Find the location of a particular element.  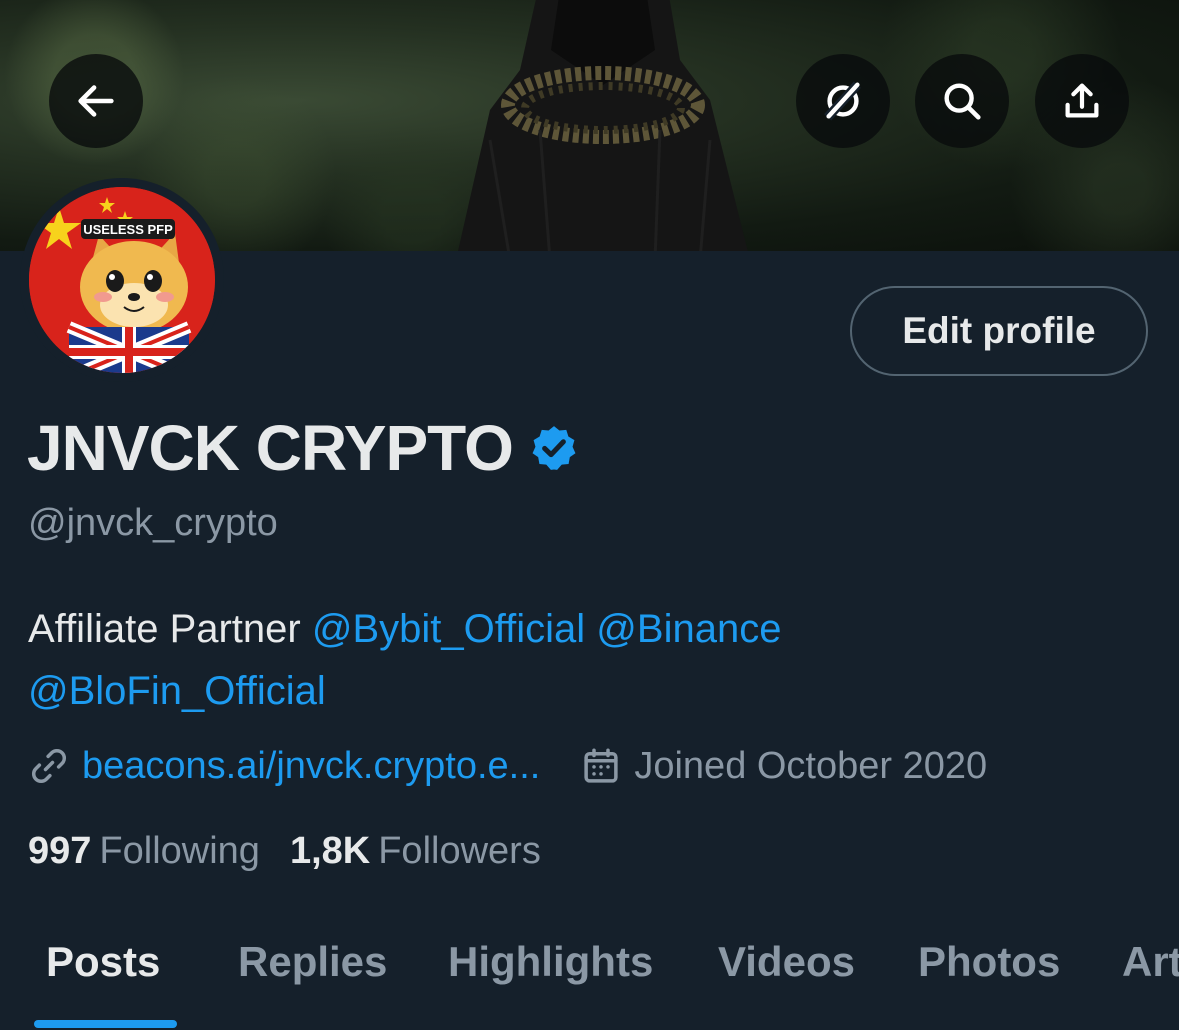

verified-badge-icon is located at coordinates (554, 448).